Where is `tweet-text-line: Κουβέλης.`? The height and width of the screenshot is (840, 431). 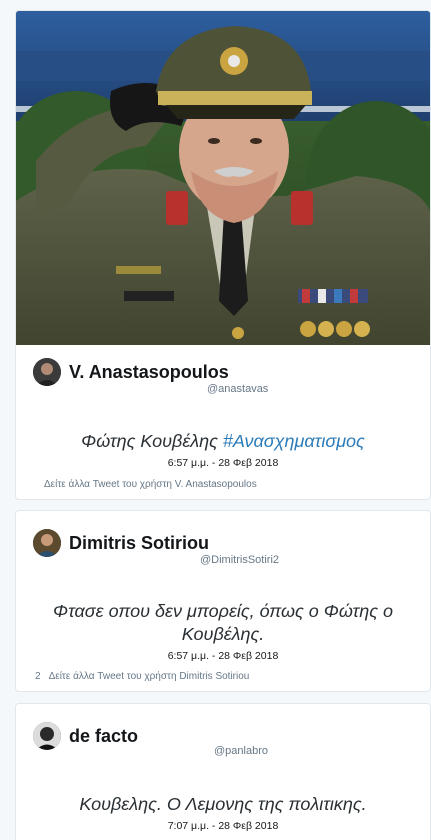 tweet-text-line: Κουβέλης. is located at coordinates (223, 634).